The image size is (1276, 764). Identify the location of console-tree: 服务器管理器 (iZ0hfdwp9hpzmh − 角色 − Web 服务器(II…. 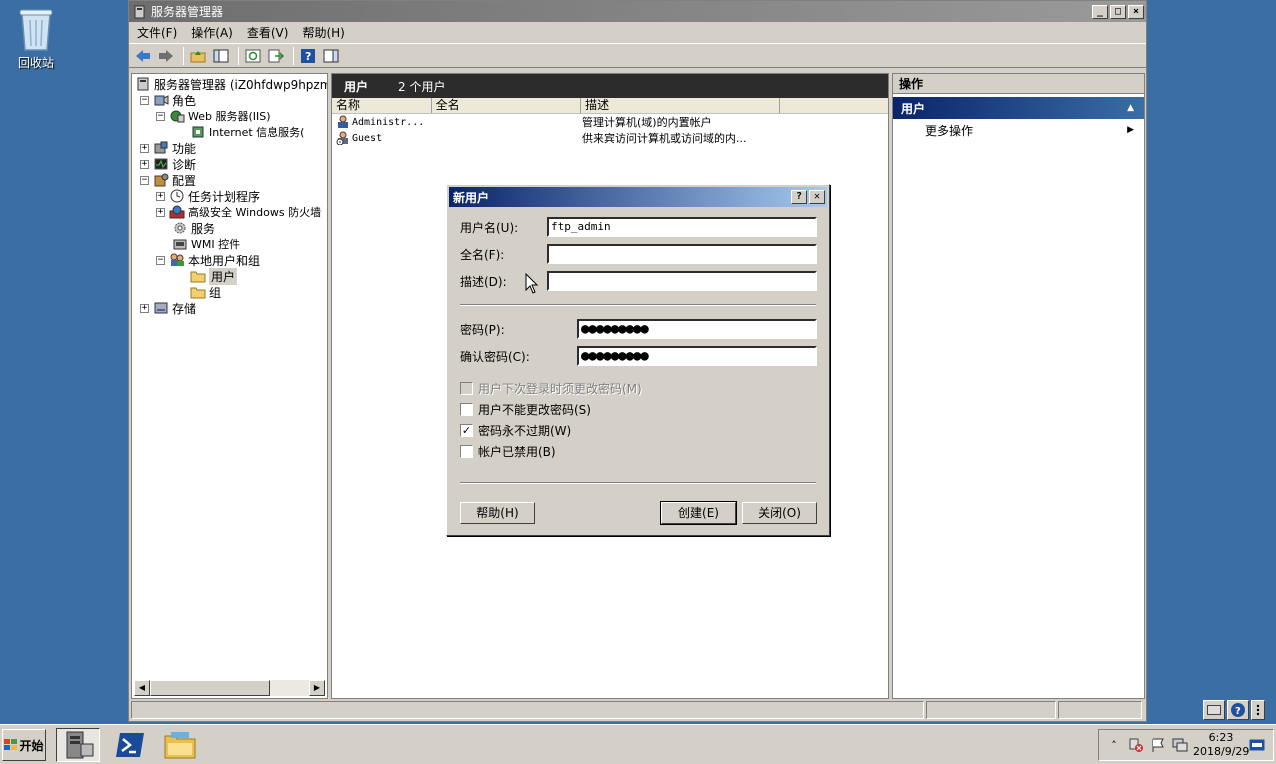
(229, 386).